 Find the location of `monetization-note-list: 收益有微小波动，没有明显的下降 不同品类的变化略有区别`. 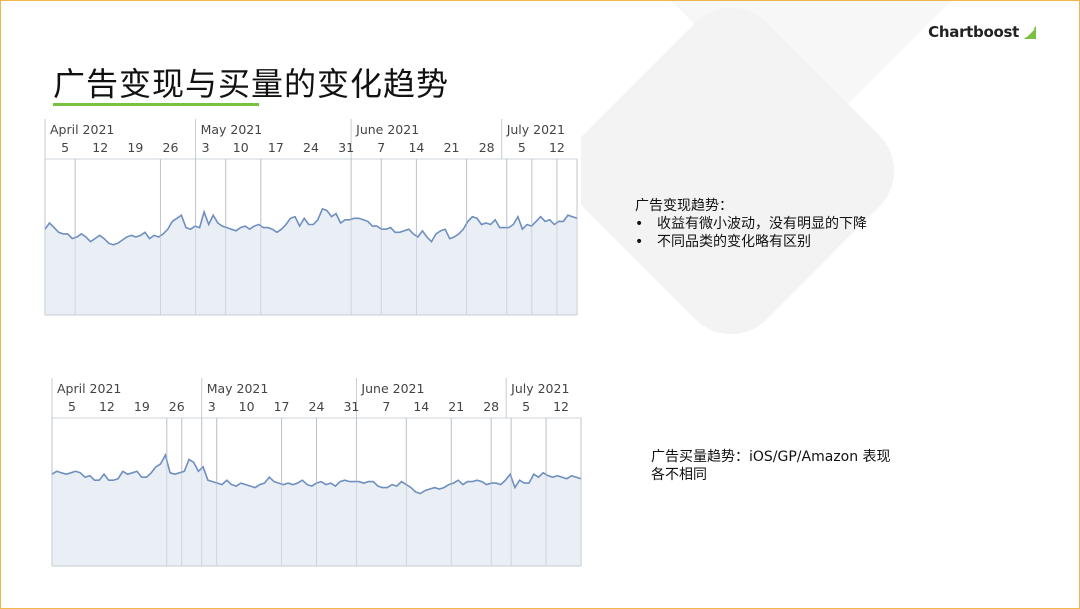

monetization-note-list: 收益有微小波动，没有明显的下降 不同品类的变化略有区别 is located at coordinates (785, 233).